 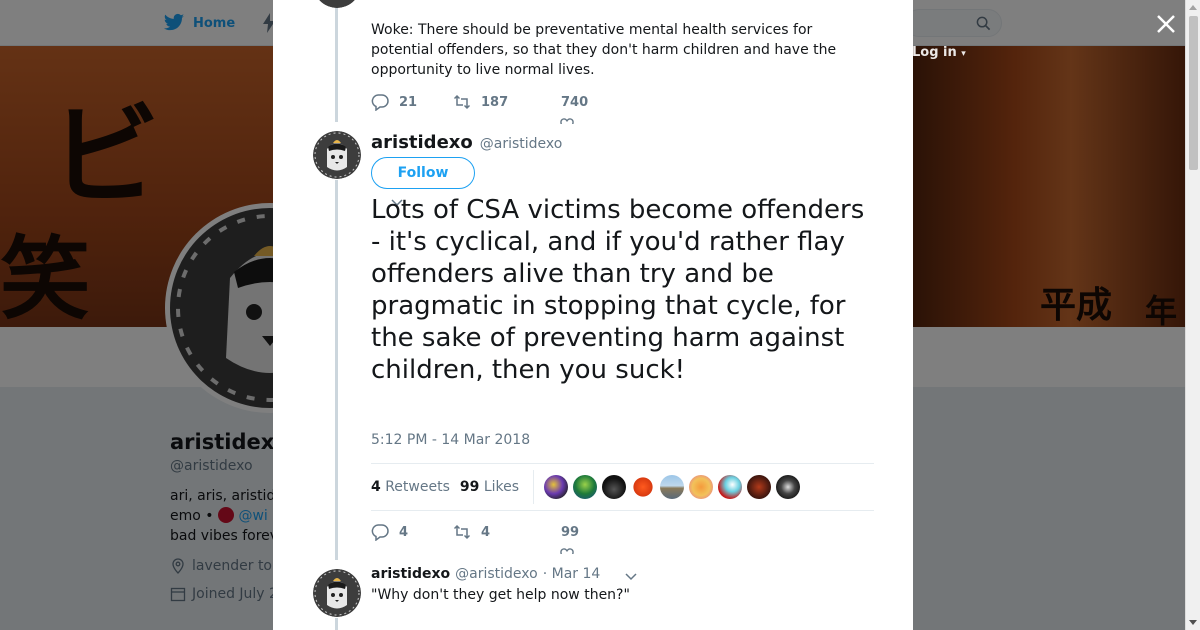 I want to click on retweet-button: 187, so click(x=507, y=102).